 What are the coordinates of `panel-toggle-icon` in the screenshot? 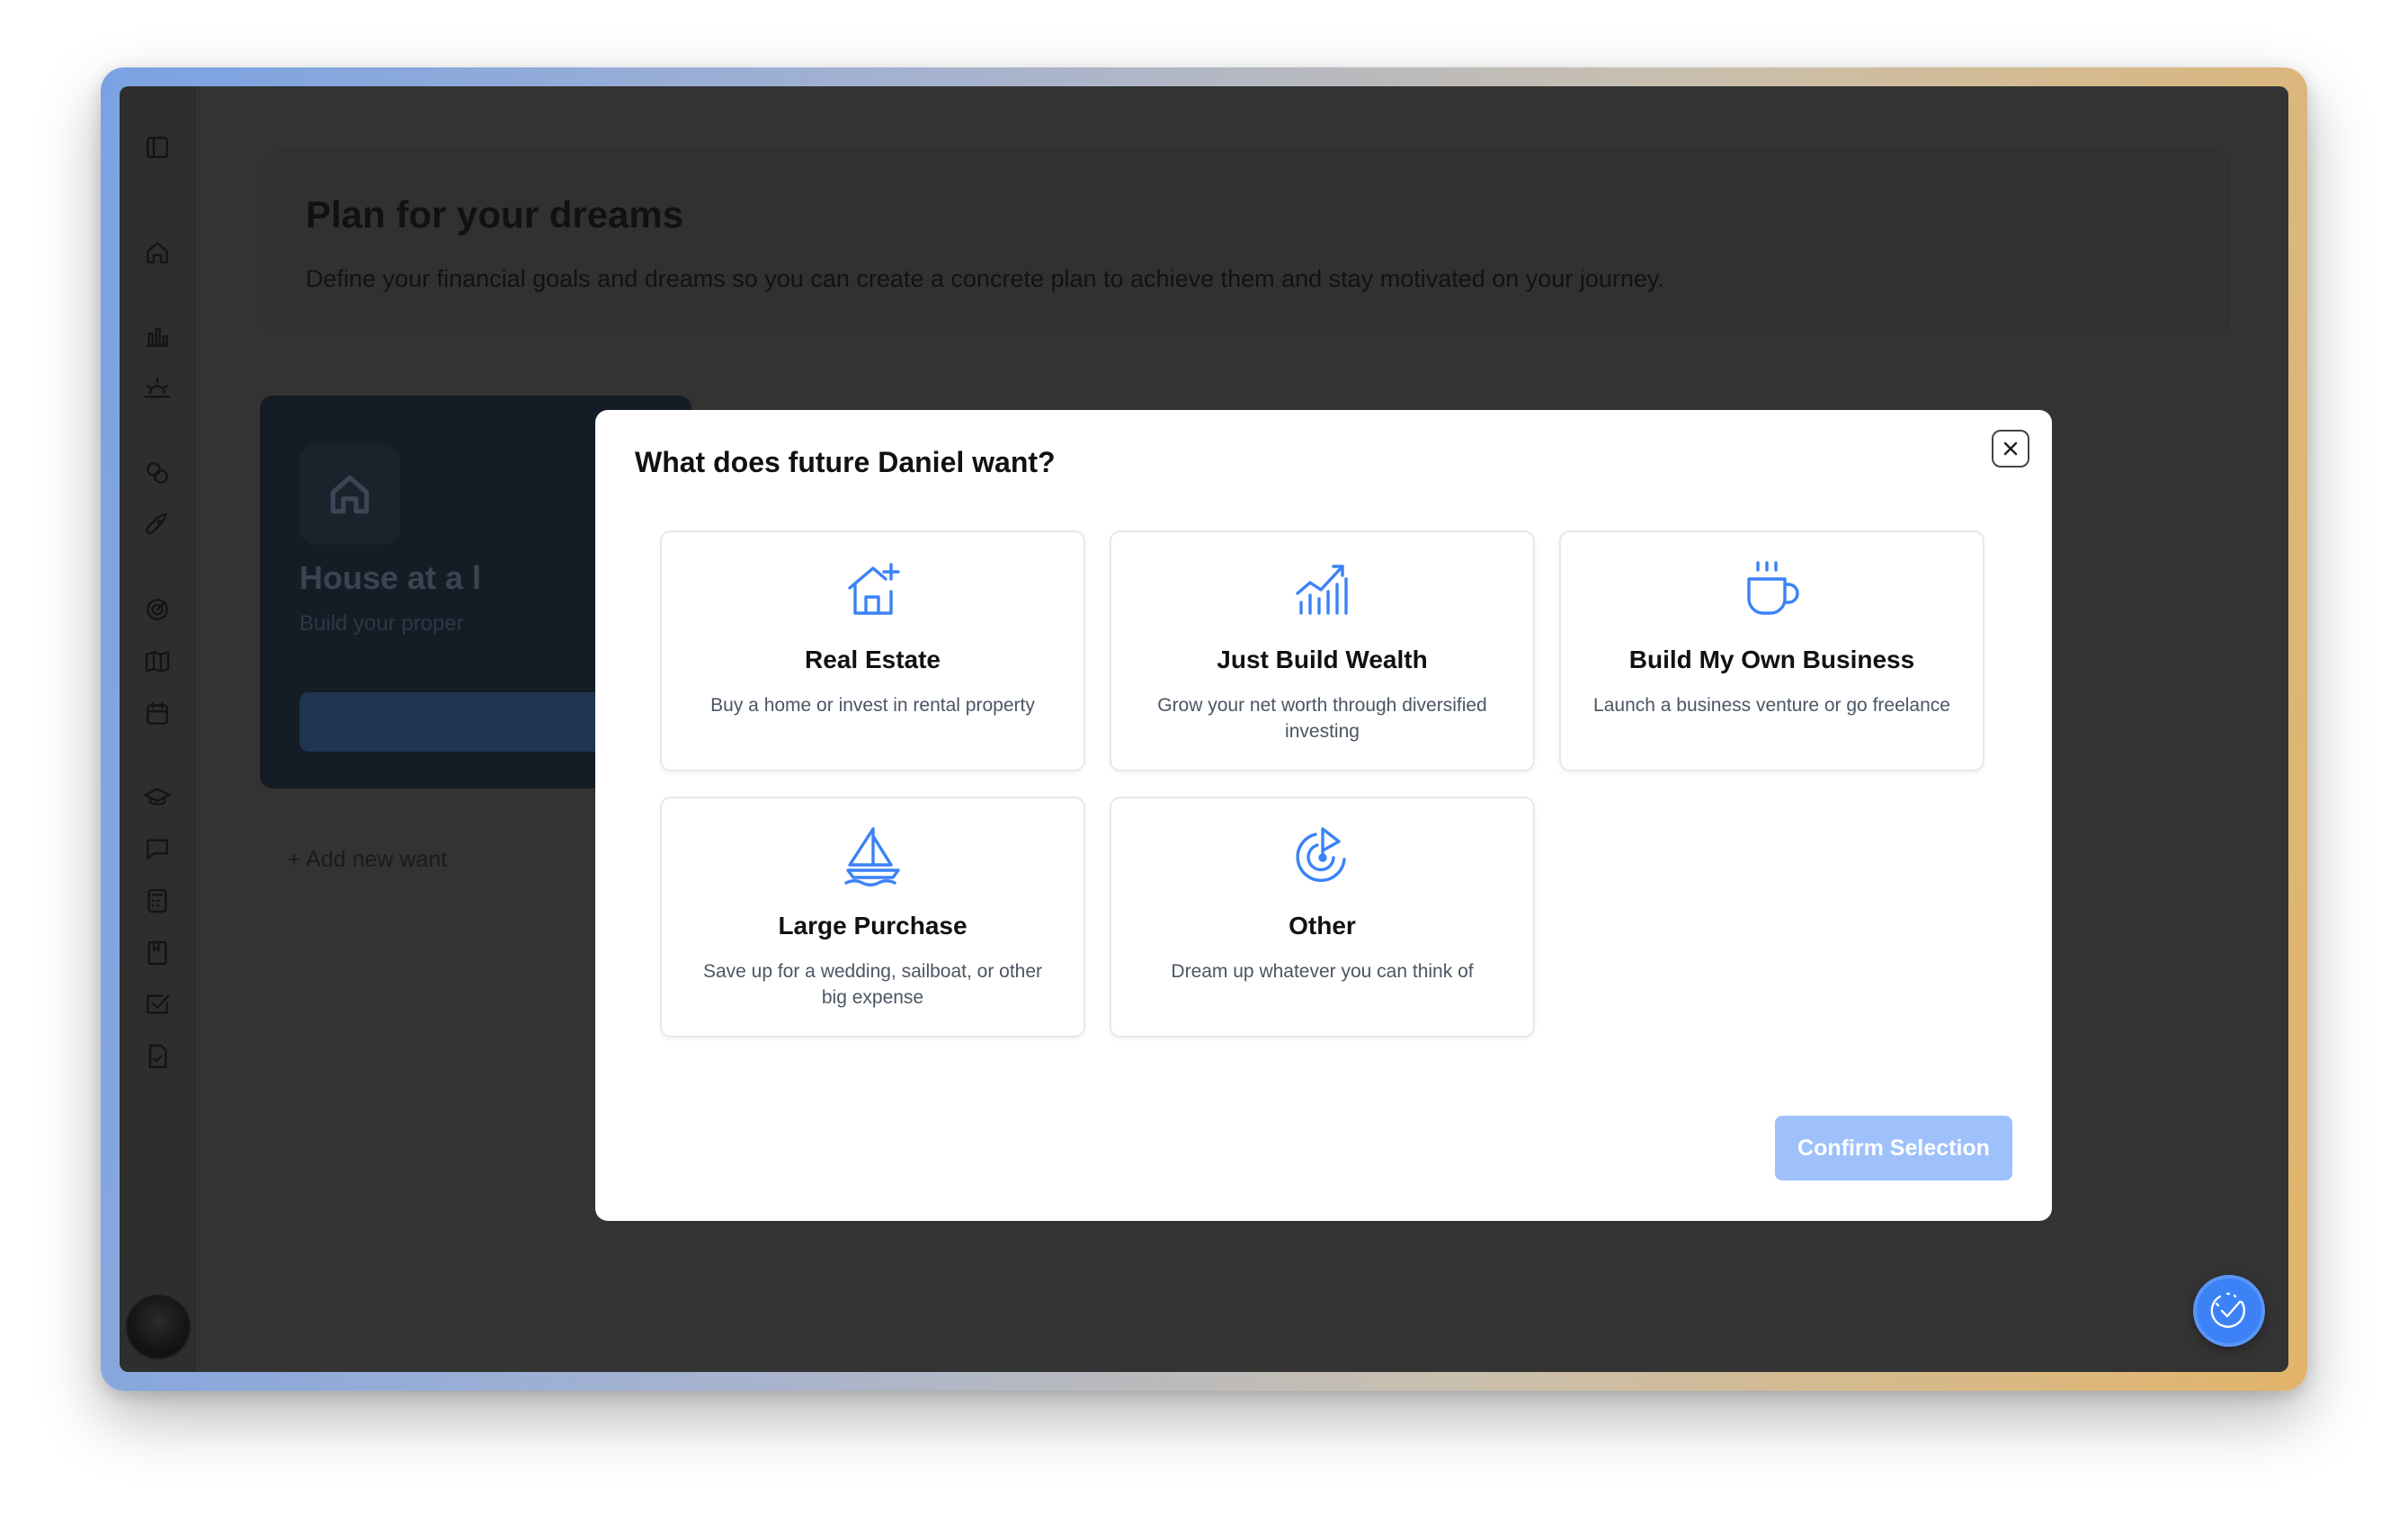 It's located at (157, 147).